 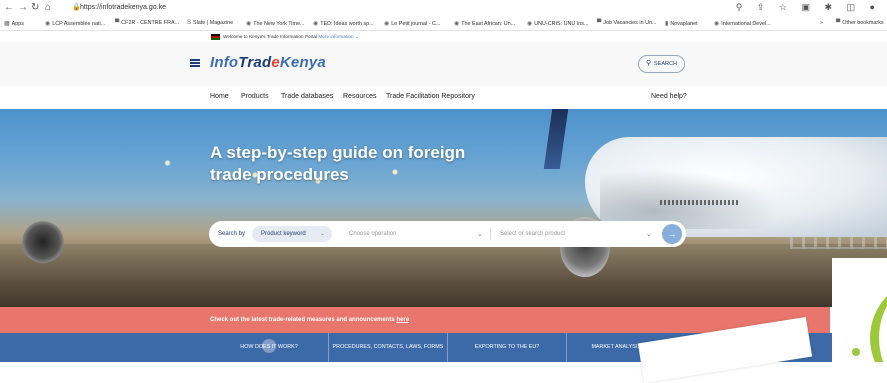 What do you see at coordinates (490, 234) in the screenshot?
I see `divider` at bounding box center [490, 234].